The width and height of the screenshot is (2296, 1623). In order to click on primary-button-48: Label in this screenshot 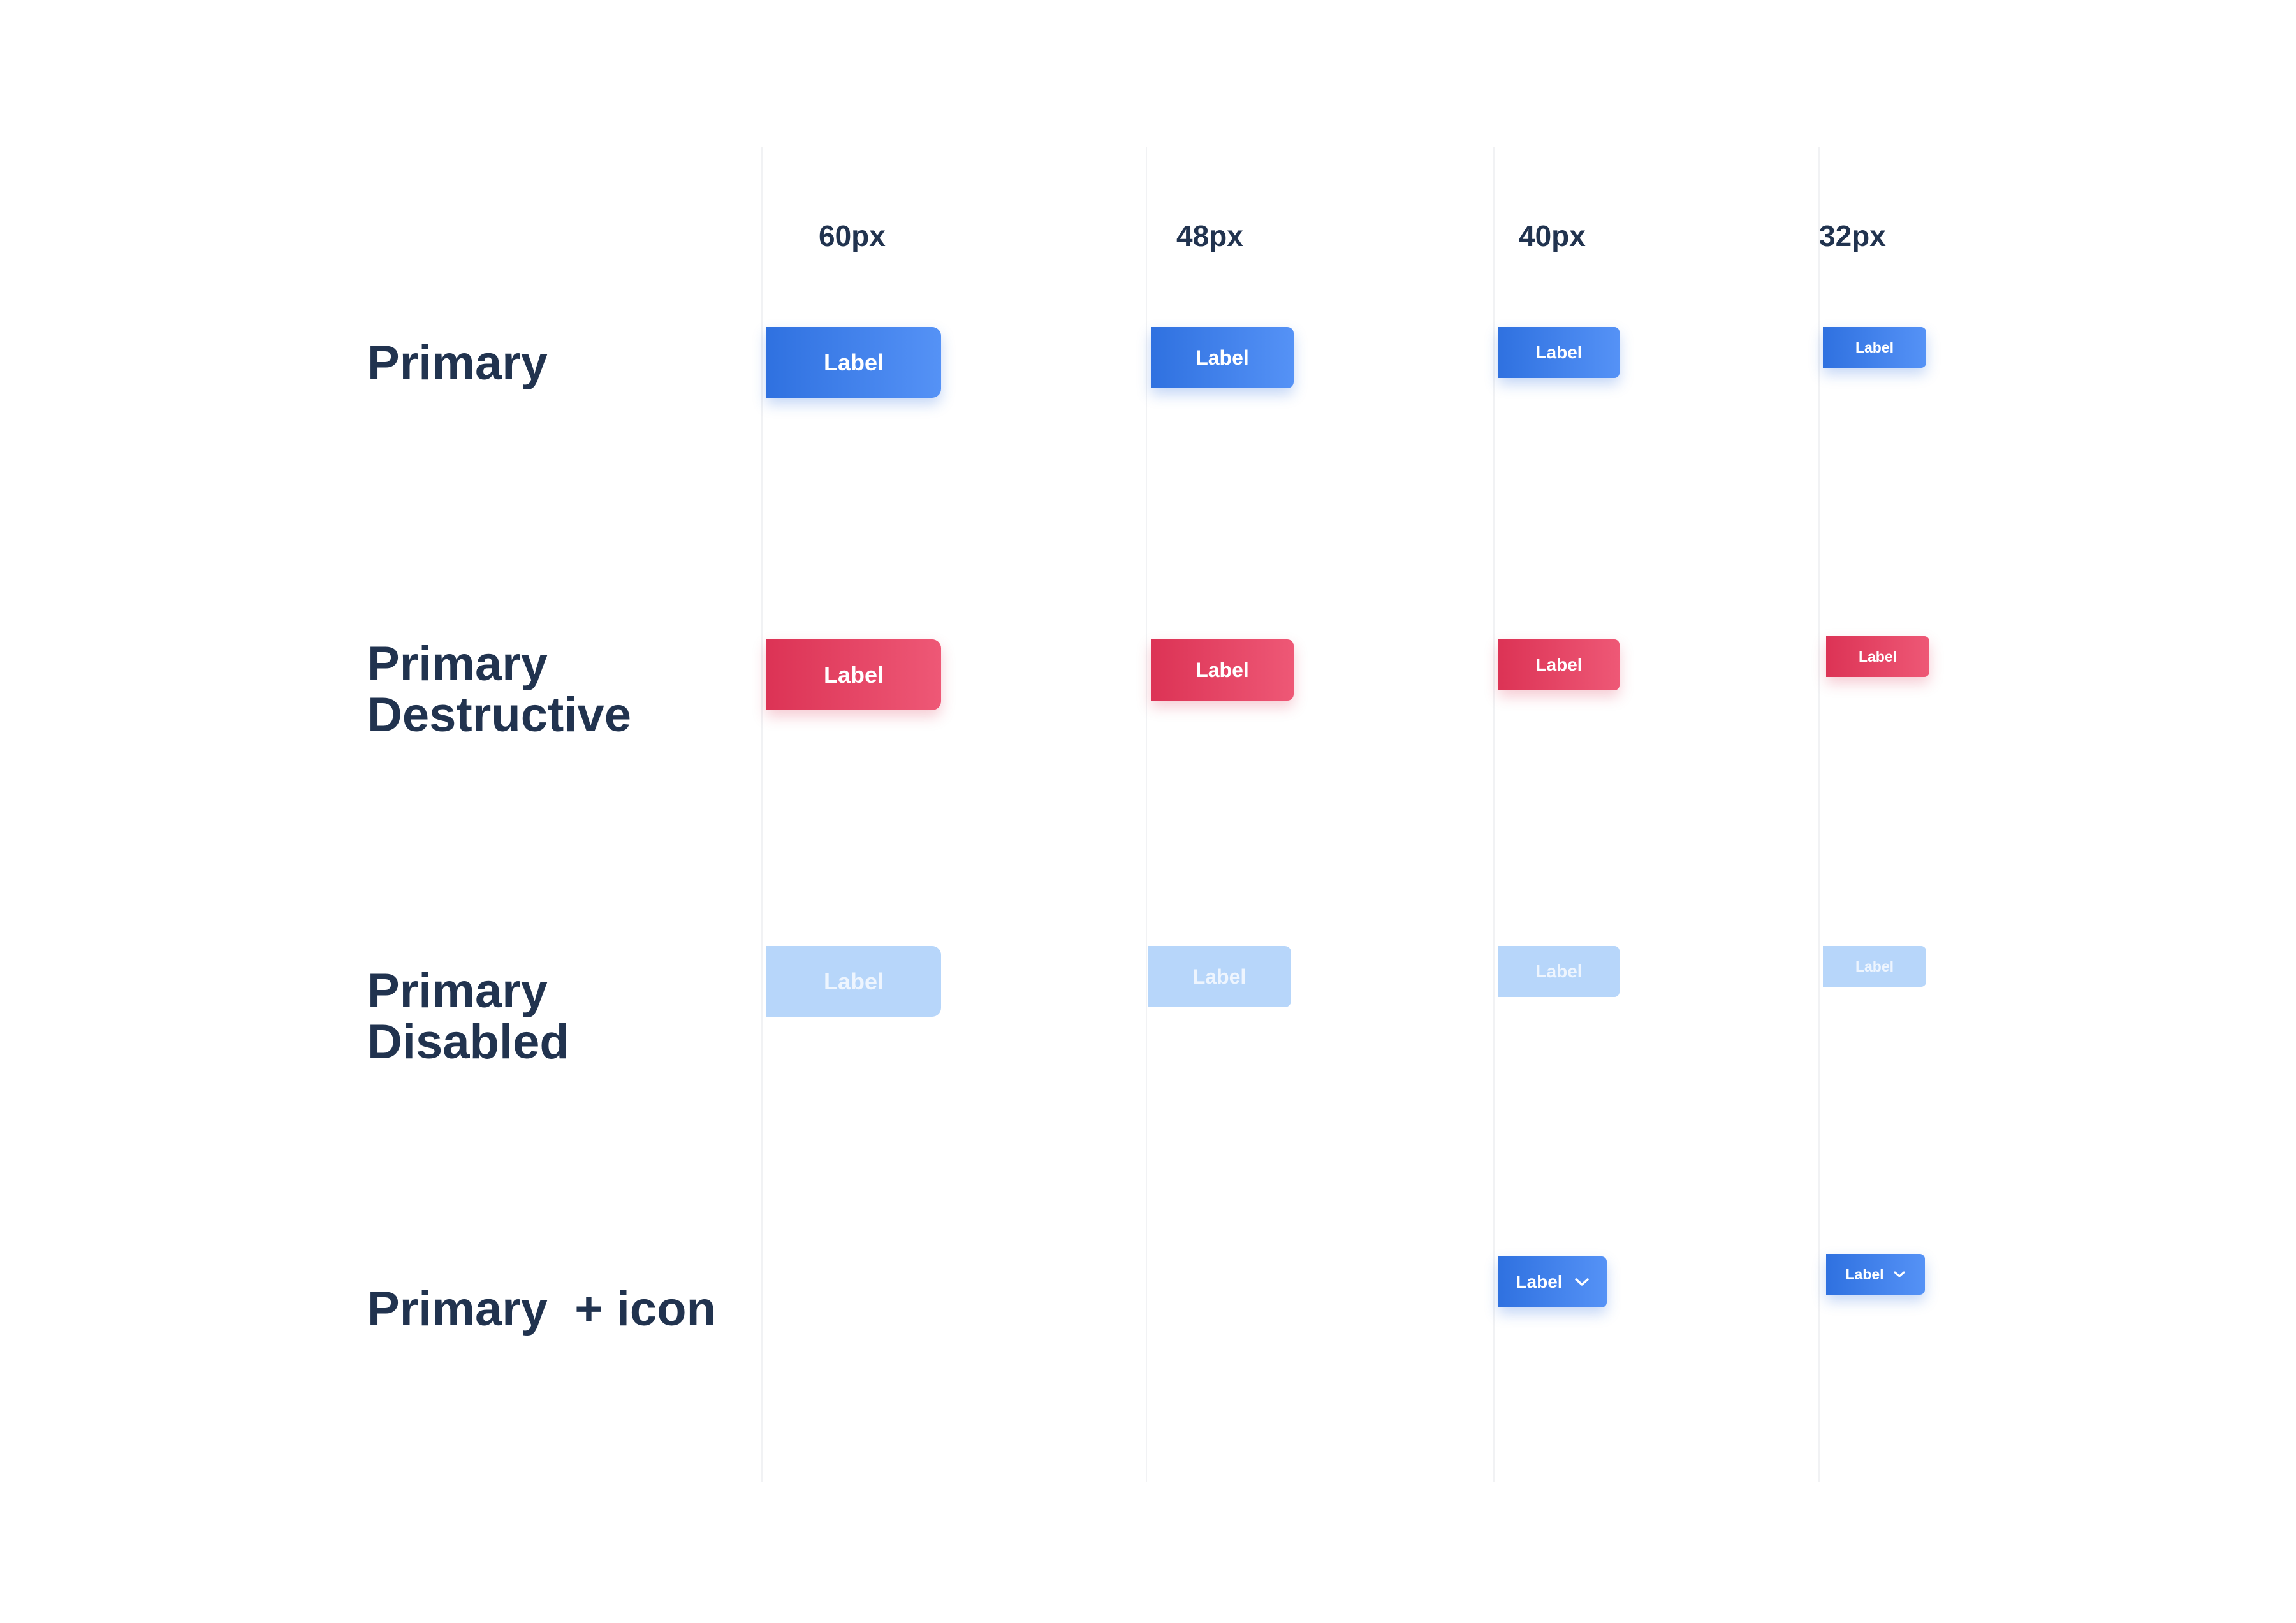, I will do `click(1222, 358)`.